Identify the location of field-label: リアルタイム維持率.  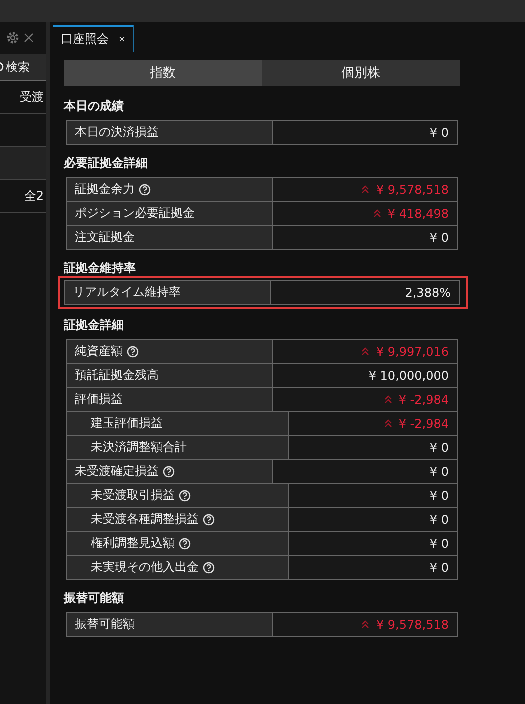
(127, 292).